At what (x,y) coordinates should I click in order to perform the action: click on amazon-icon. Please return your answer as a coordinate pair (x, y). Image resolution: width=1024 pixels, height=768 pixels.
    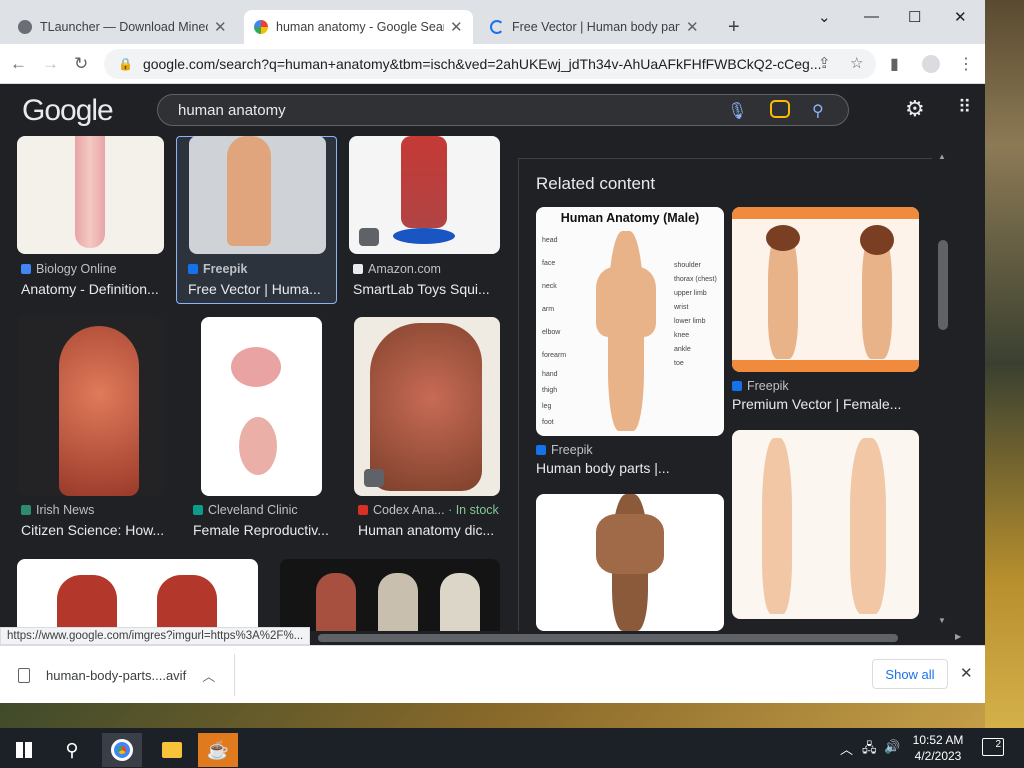
    Looking at the image, I should click on (358, 269).